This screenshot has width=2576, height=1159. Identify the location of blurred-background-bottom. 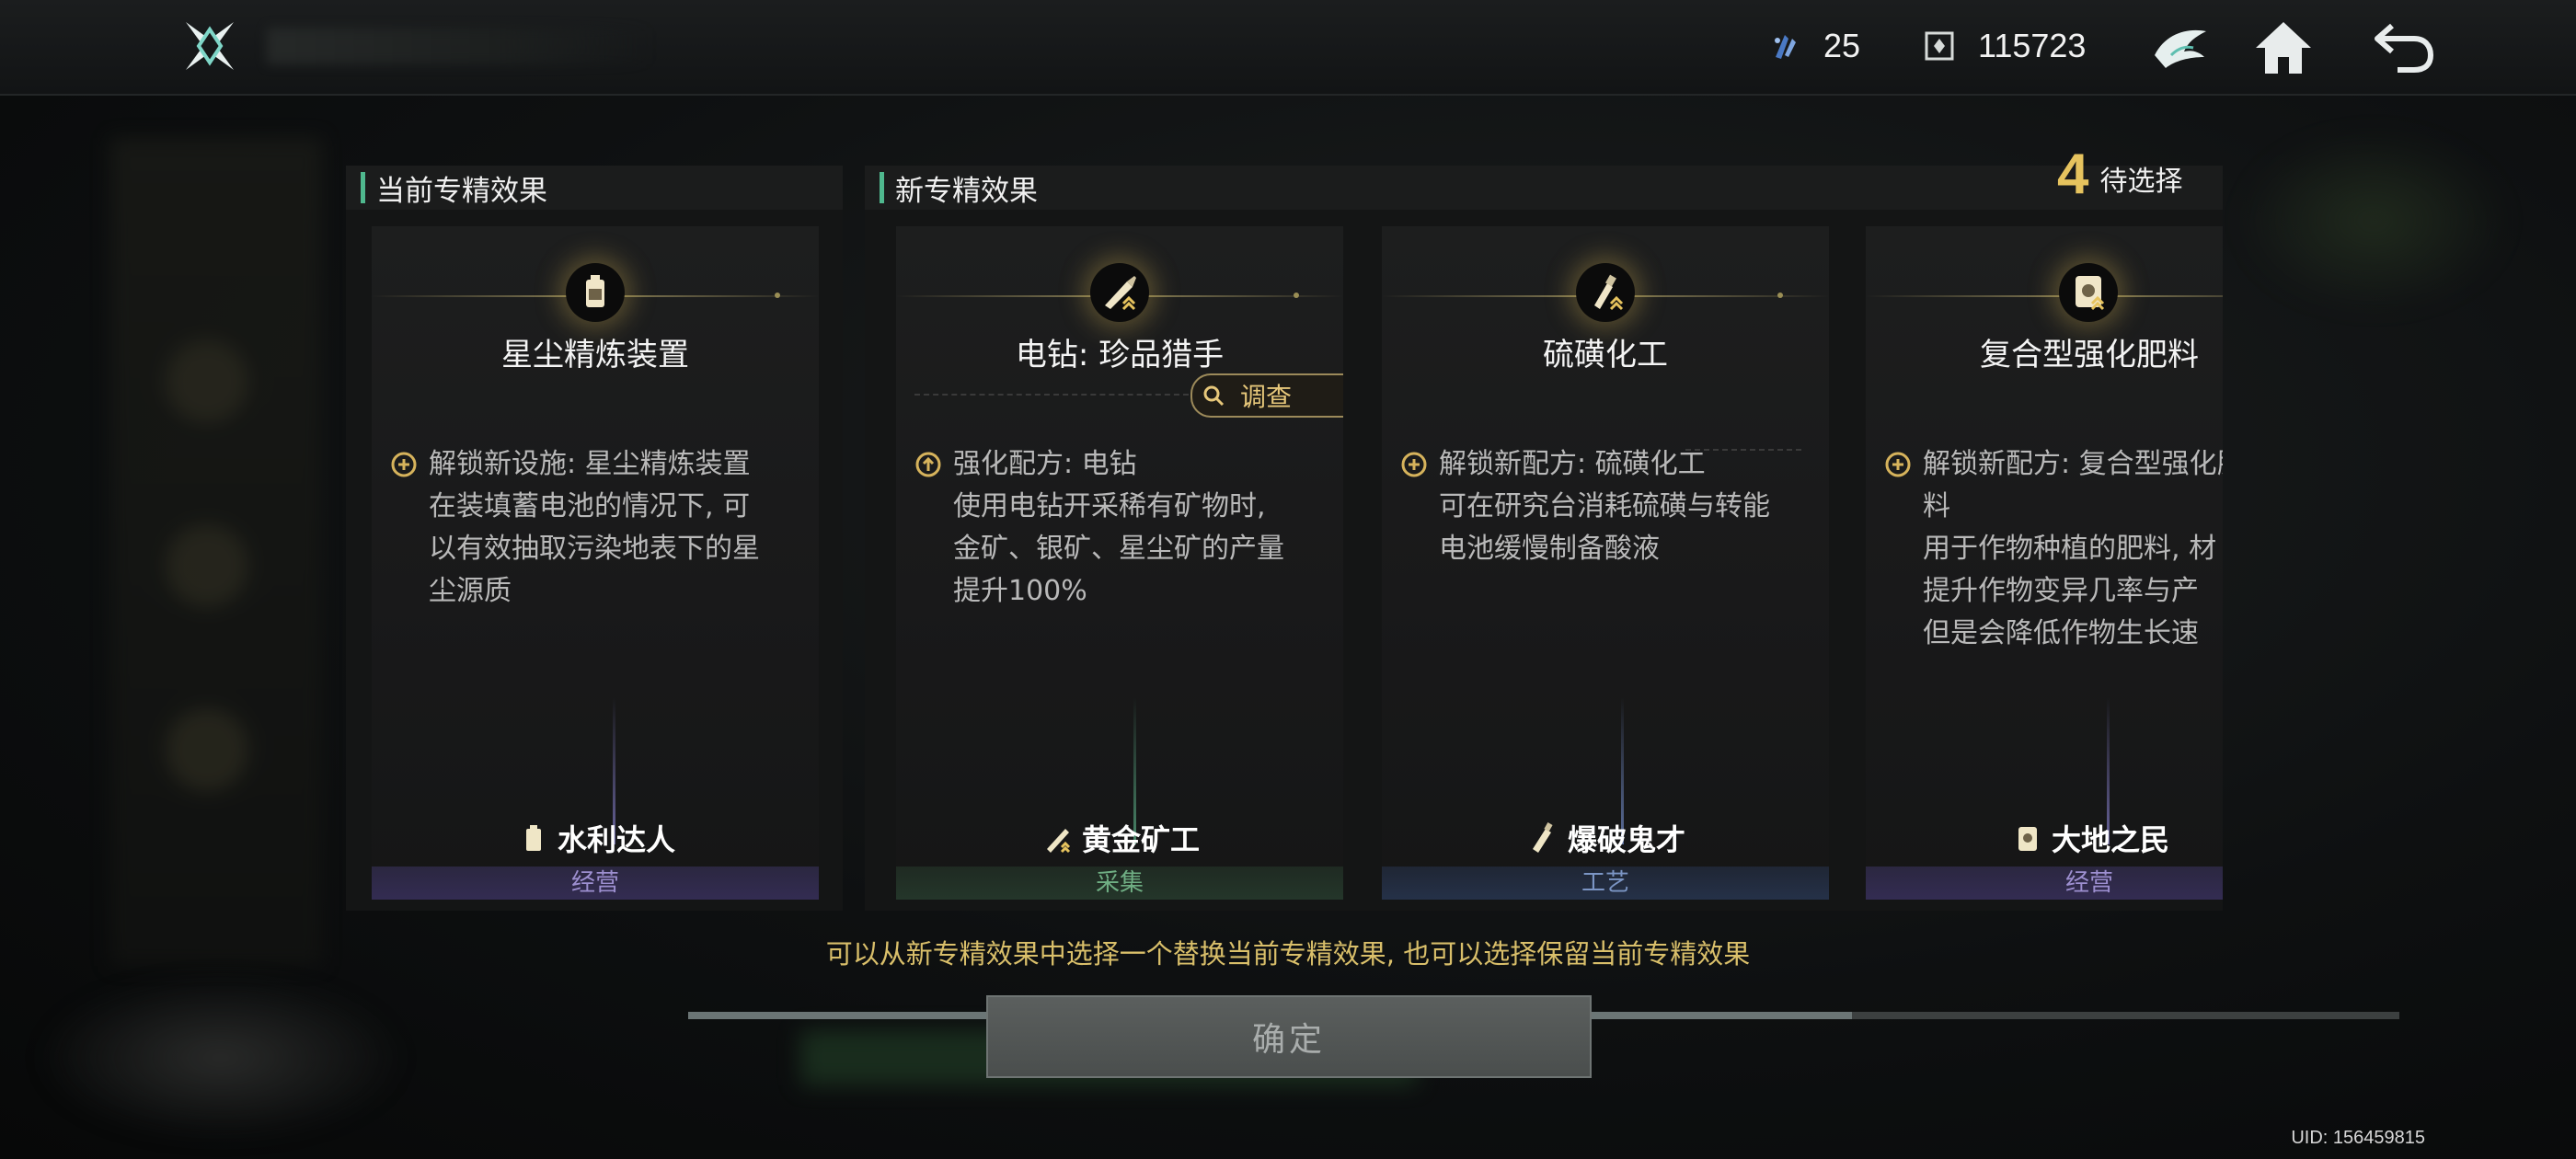
(221, 1058).